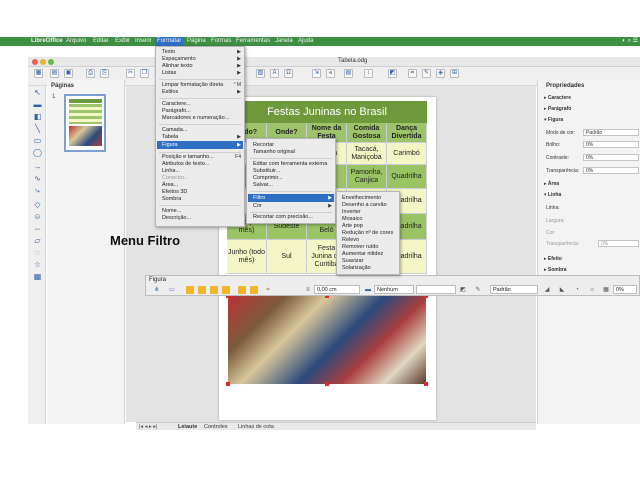 The height and width of the screenshot is (480, 640). Describe the element at coordinates (259, 198) in the screenshot. I see `figura-menu-item-filtro: Filtro` at that location.